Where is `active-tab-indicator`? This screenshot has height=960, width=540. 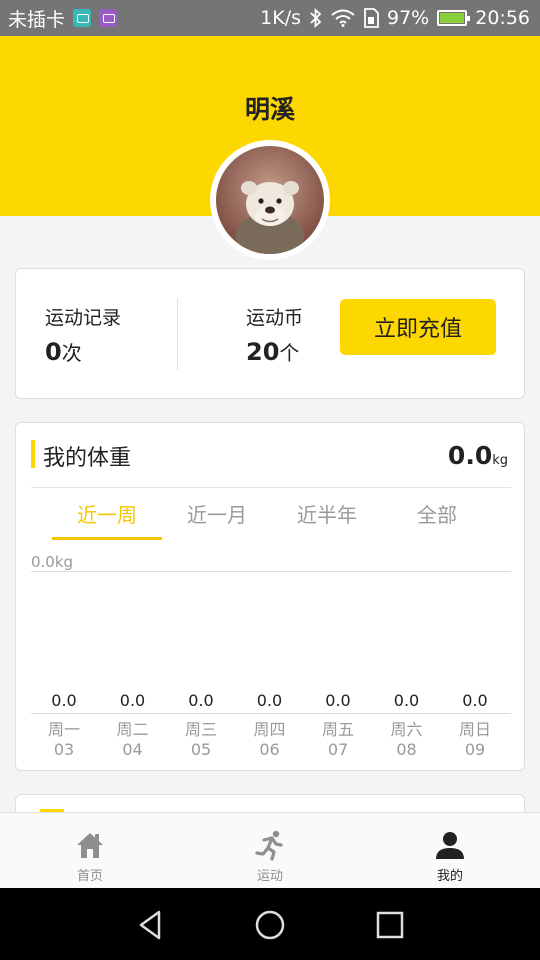
active-tab-indicator is located at coordinates (107, 538).